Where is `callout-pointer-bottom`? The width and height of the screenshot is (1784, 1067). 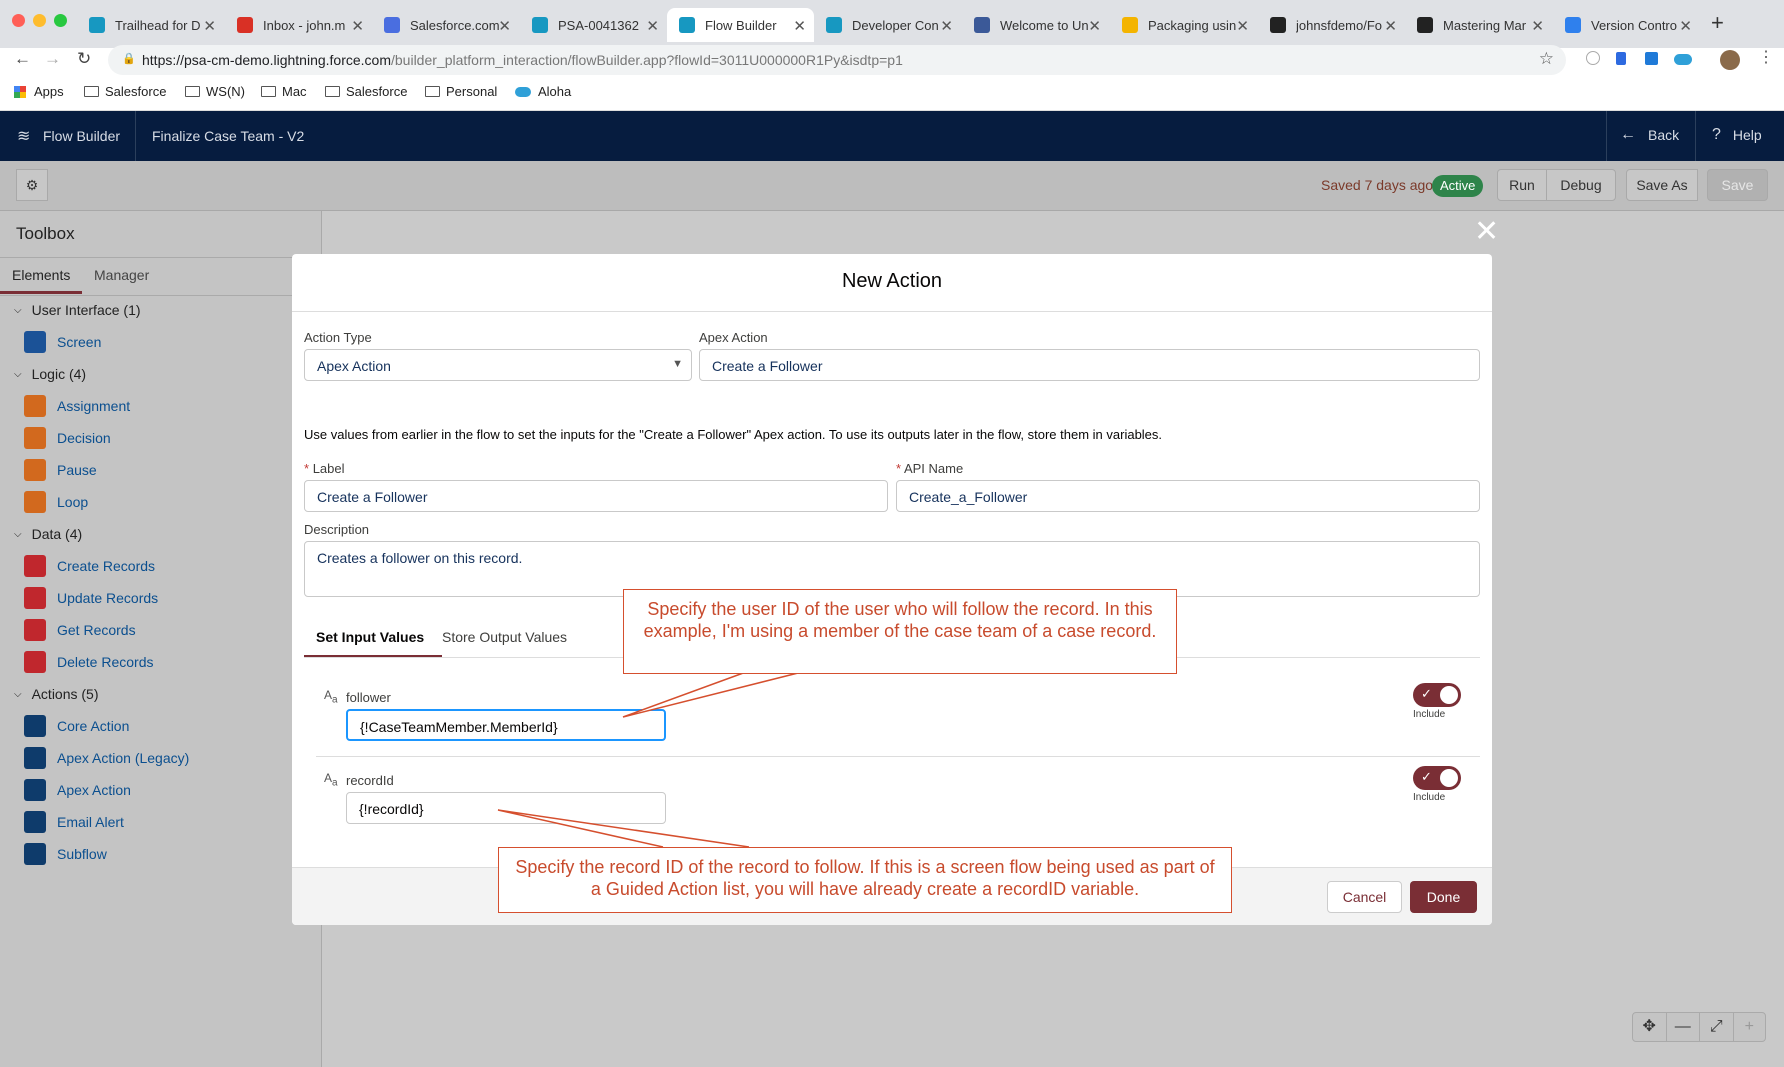 callout-pointer-bottom is located at coordinates (623, 828).